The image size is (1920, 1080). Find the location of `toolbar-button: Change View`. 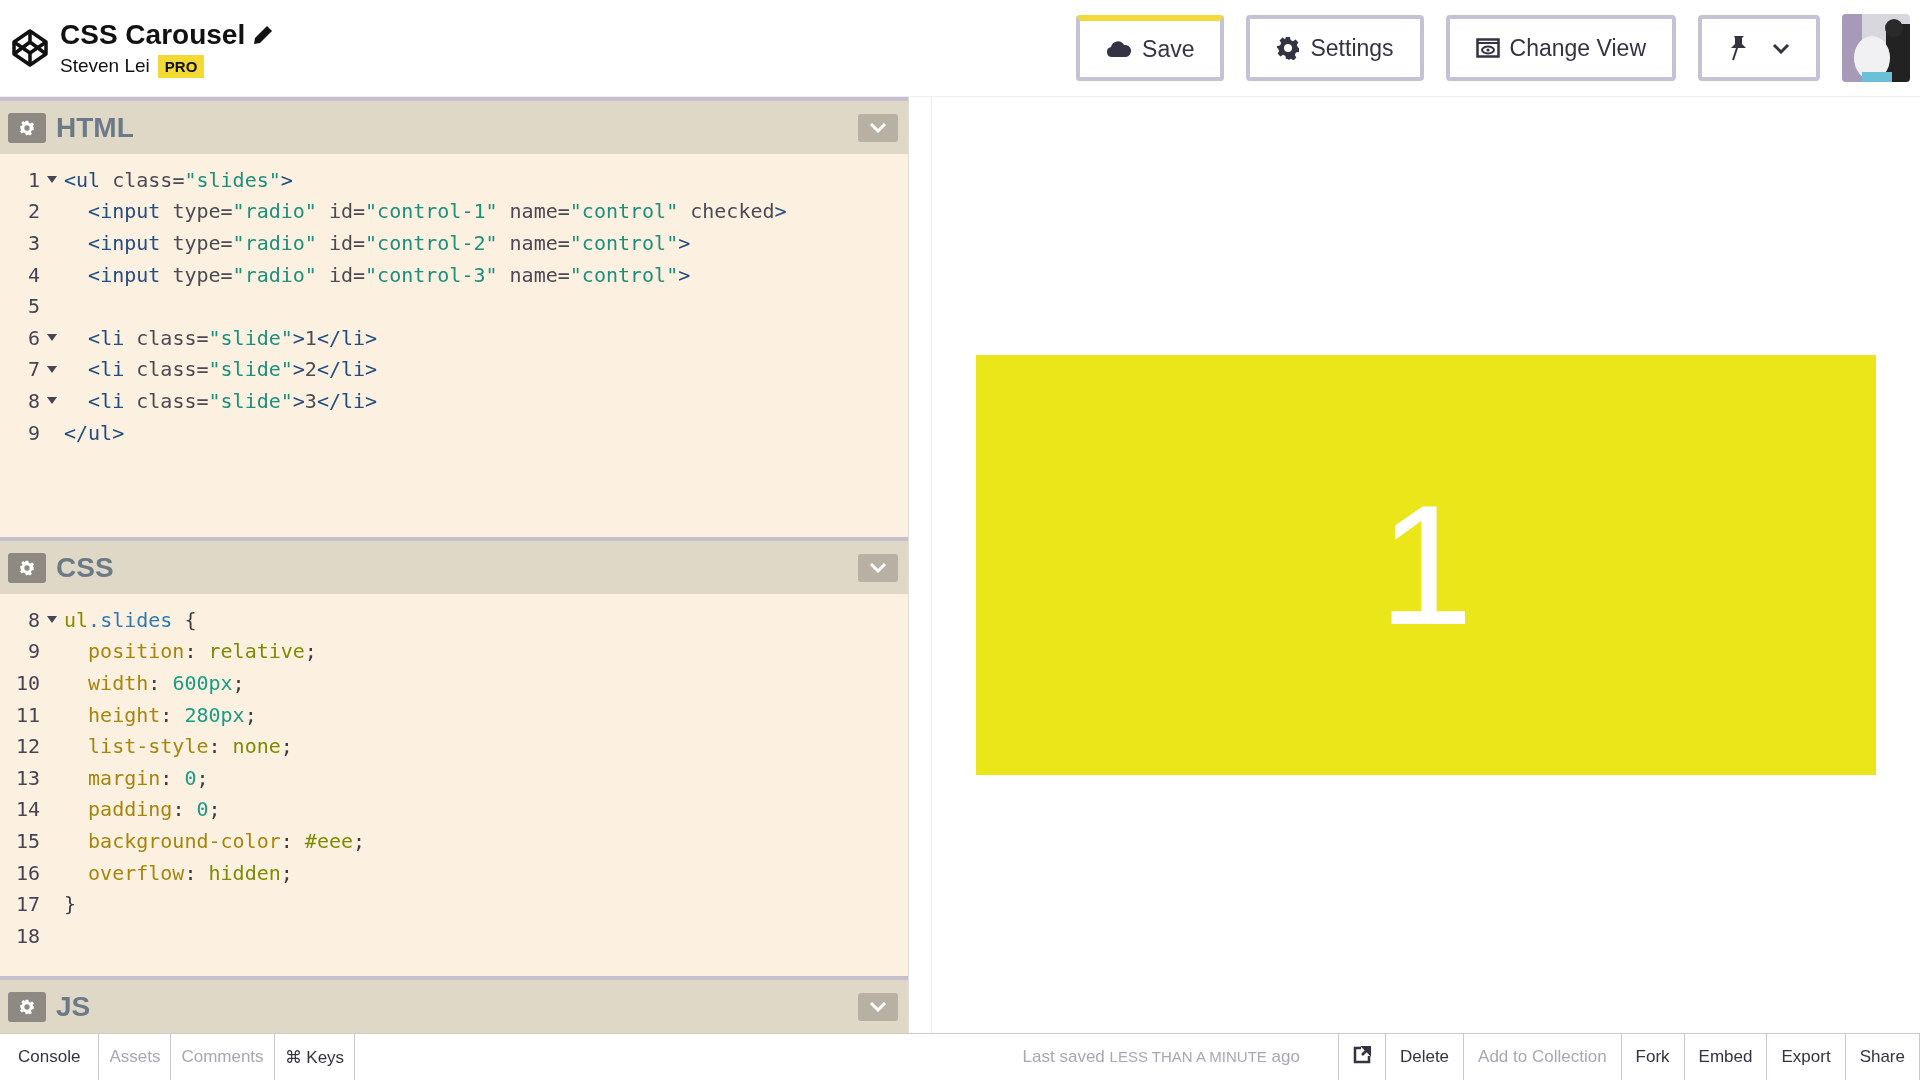

toolbar-button: Change View is located at coordinates (1560, 48).